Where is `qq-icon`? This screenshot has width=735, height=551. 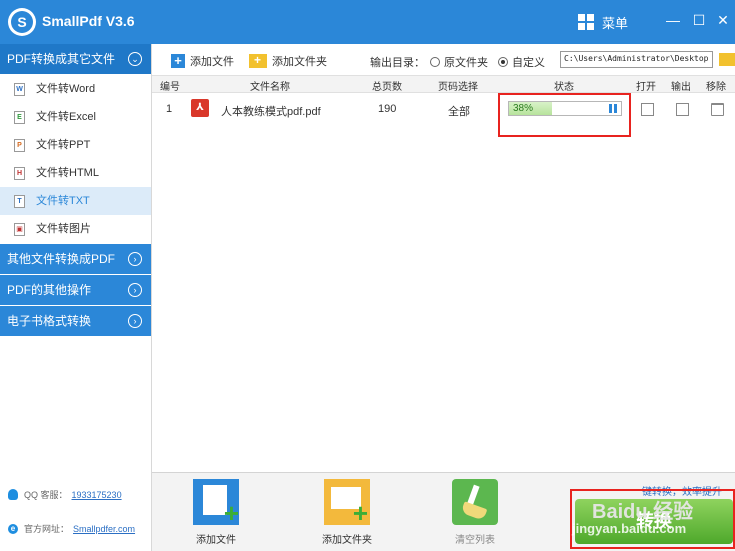
qq-icon is located at coordinates (13, 494).